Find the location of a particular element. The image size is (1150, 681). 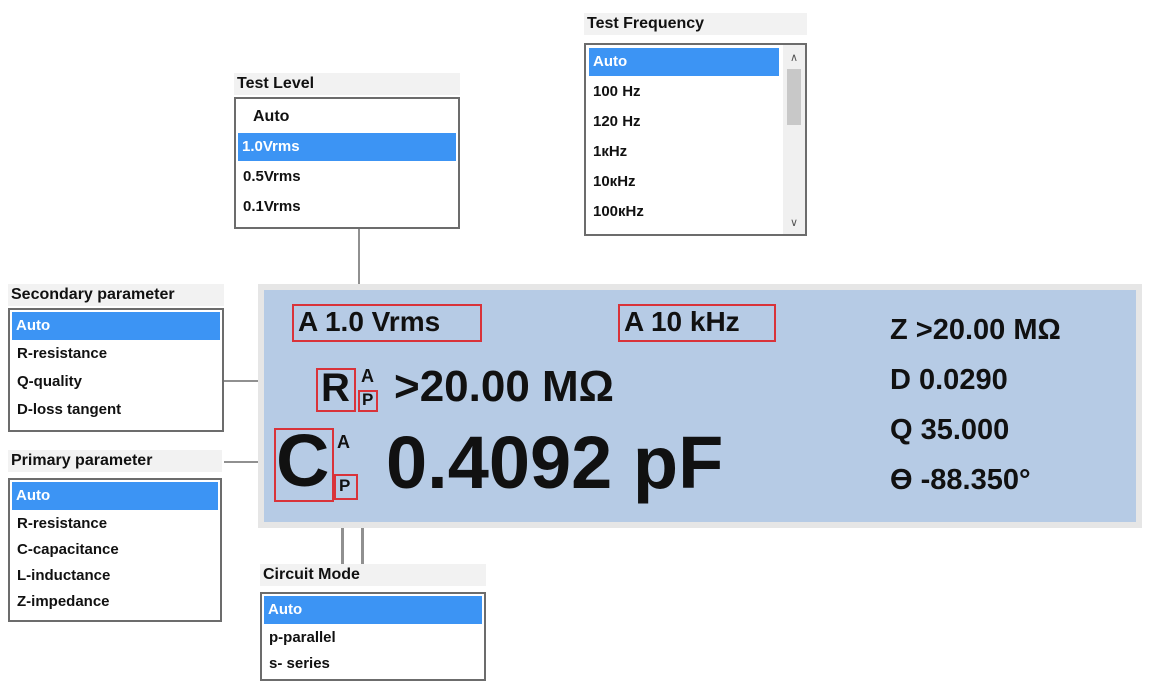

z-readout: Z >20.00 MΩ is located at coordinates (975, 330).